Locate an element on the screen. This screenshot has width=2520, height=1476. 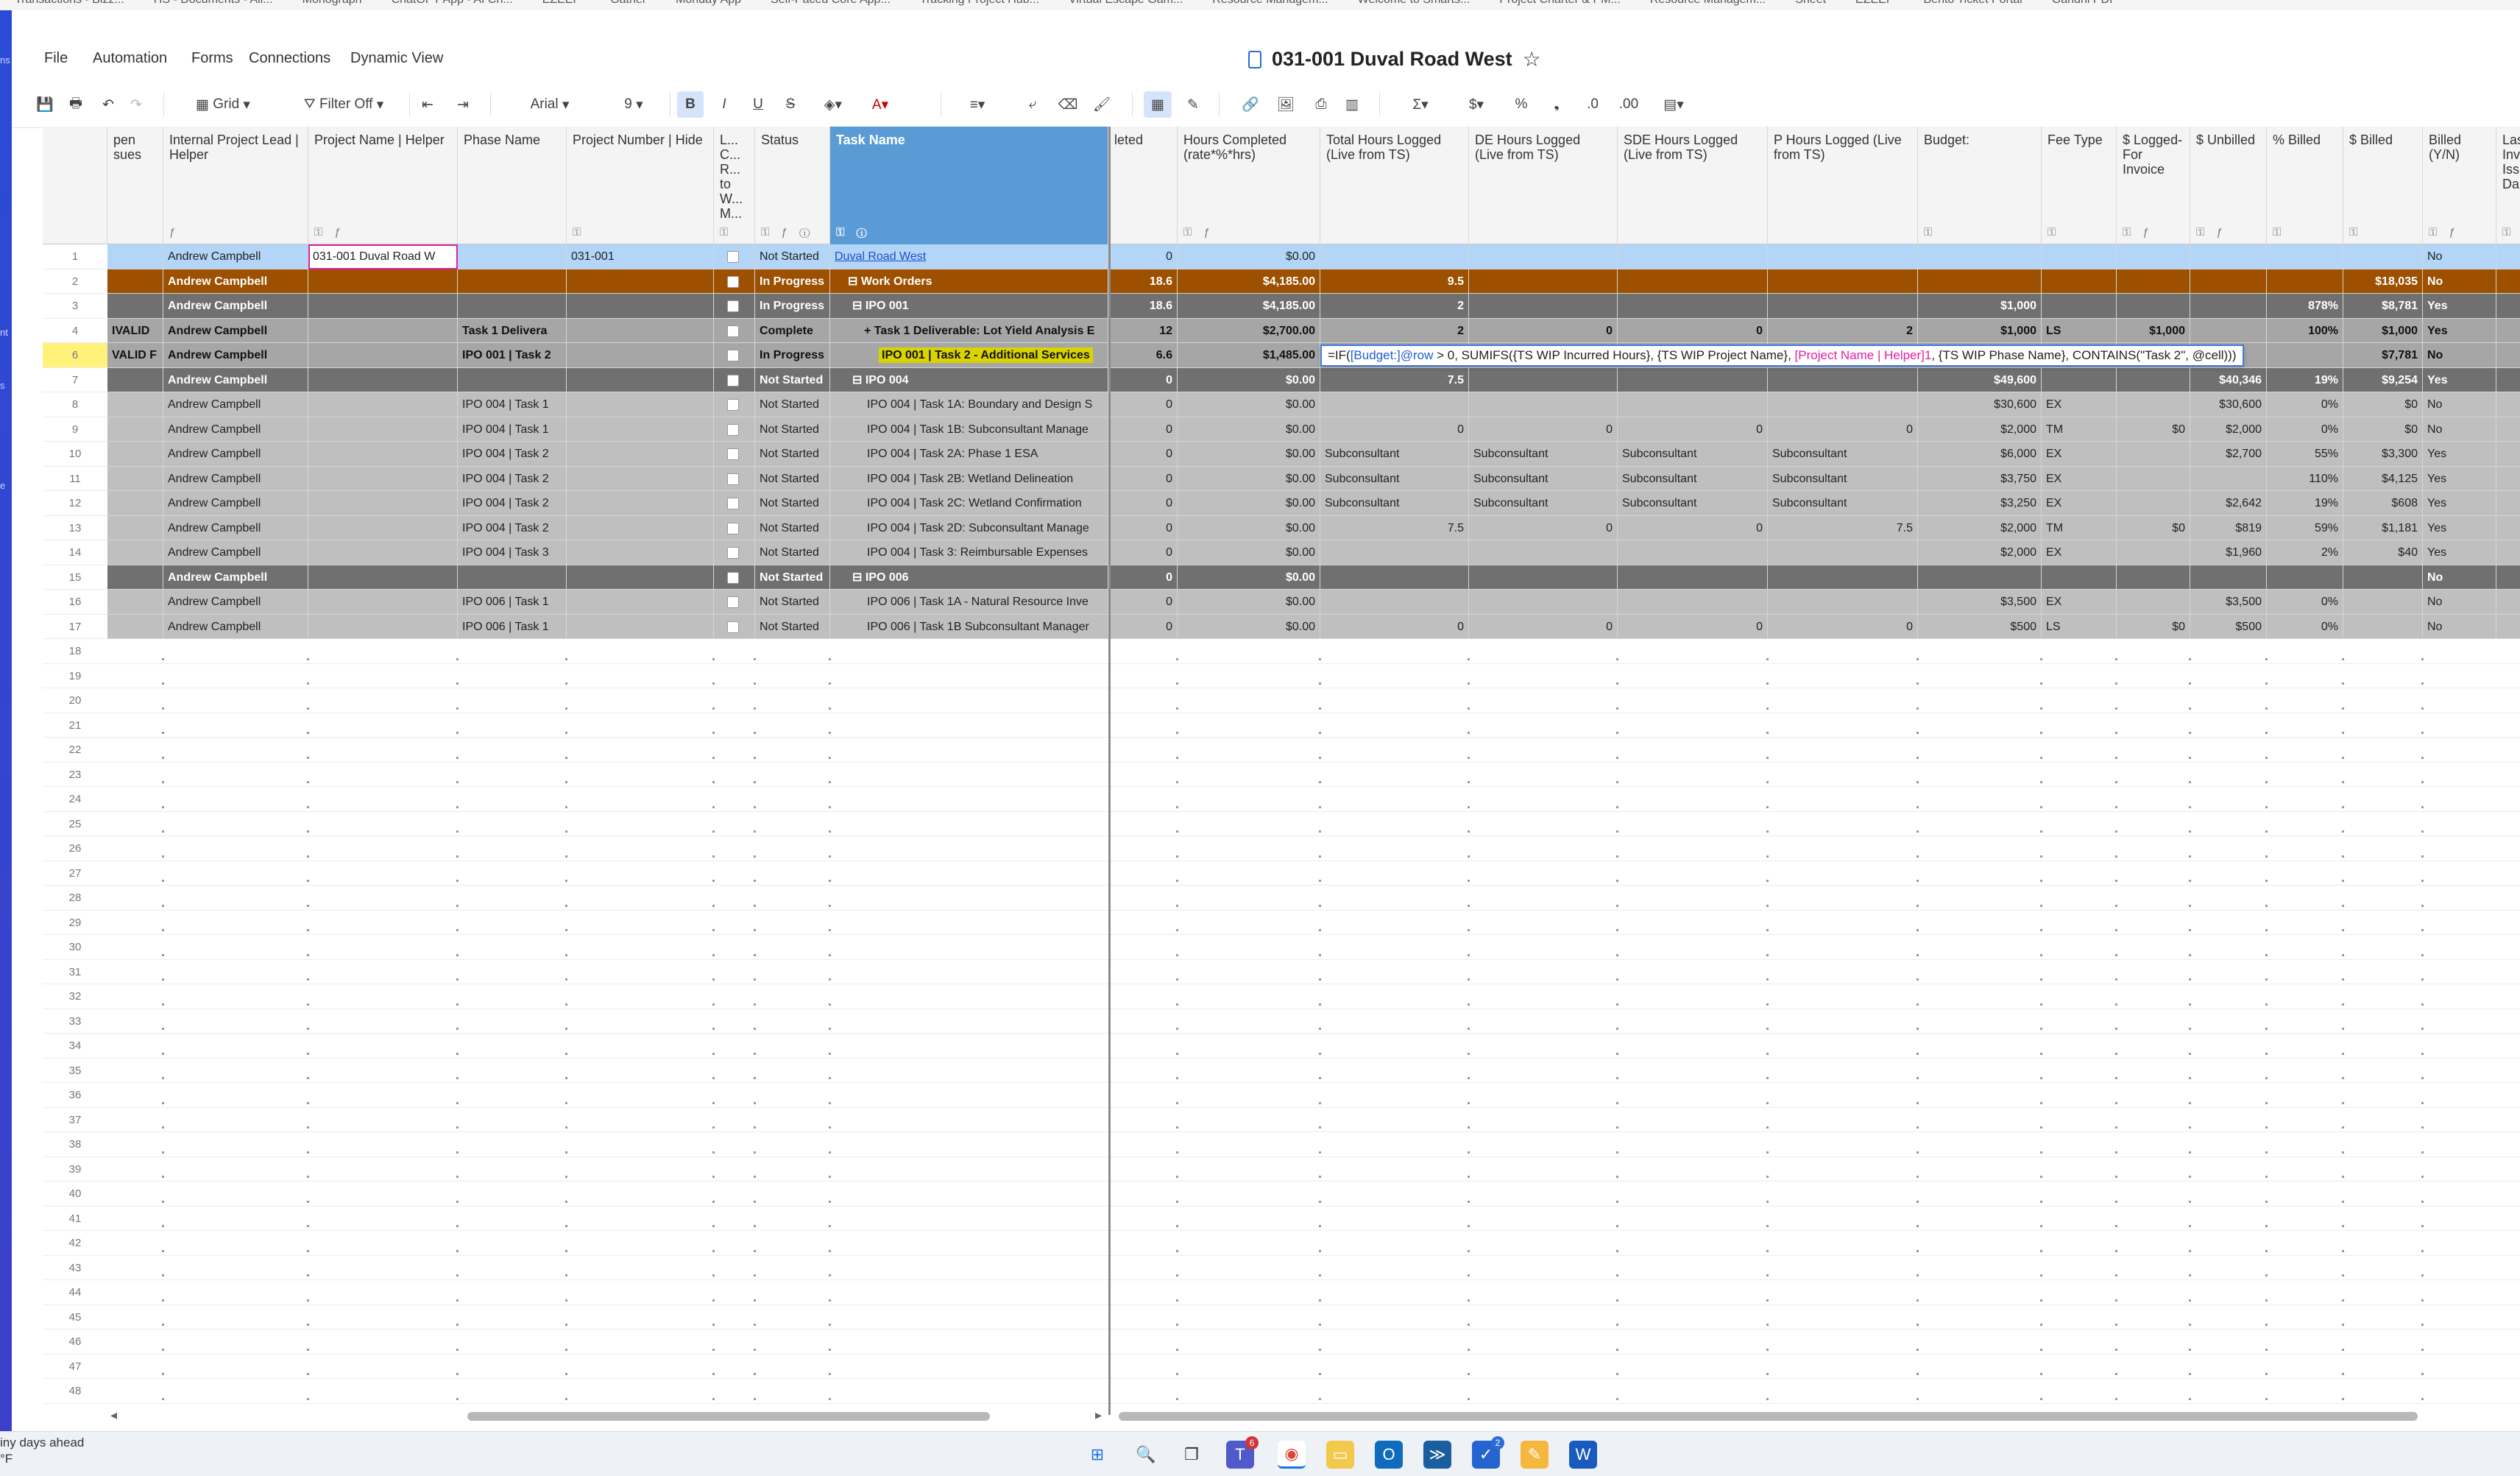
cell-logged-for-invoice: $1,000 is located at coordinates (2153, 330).